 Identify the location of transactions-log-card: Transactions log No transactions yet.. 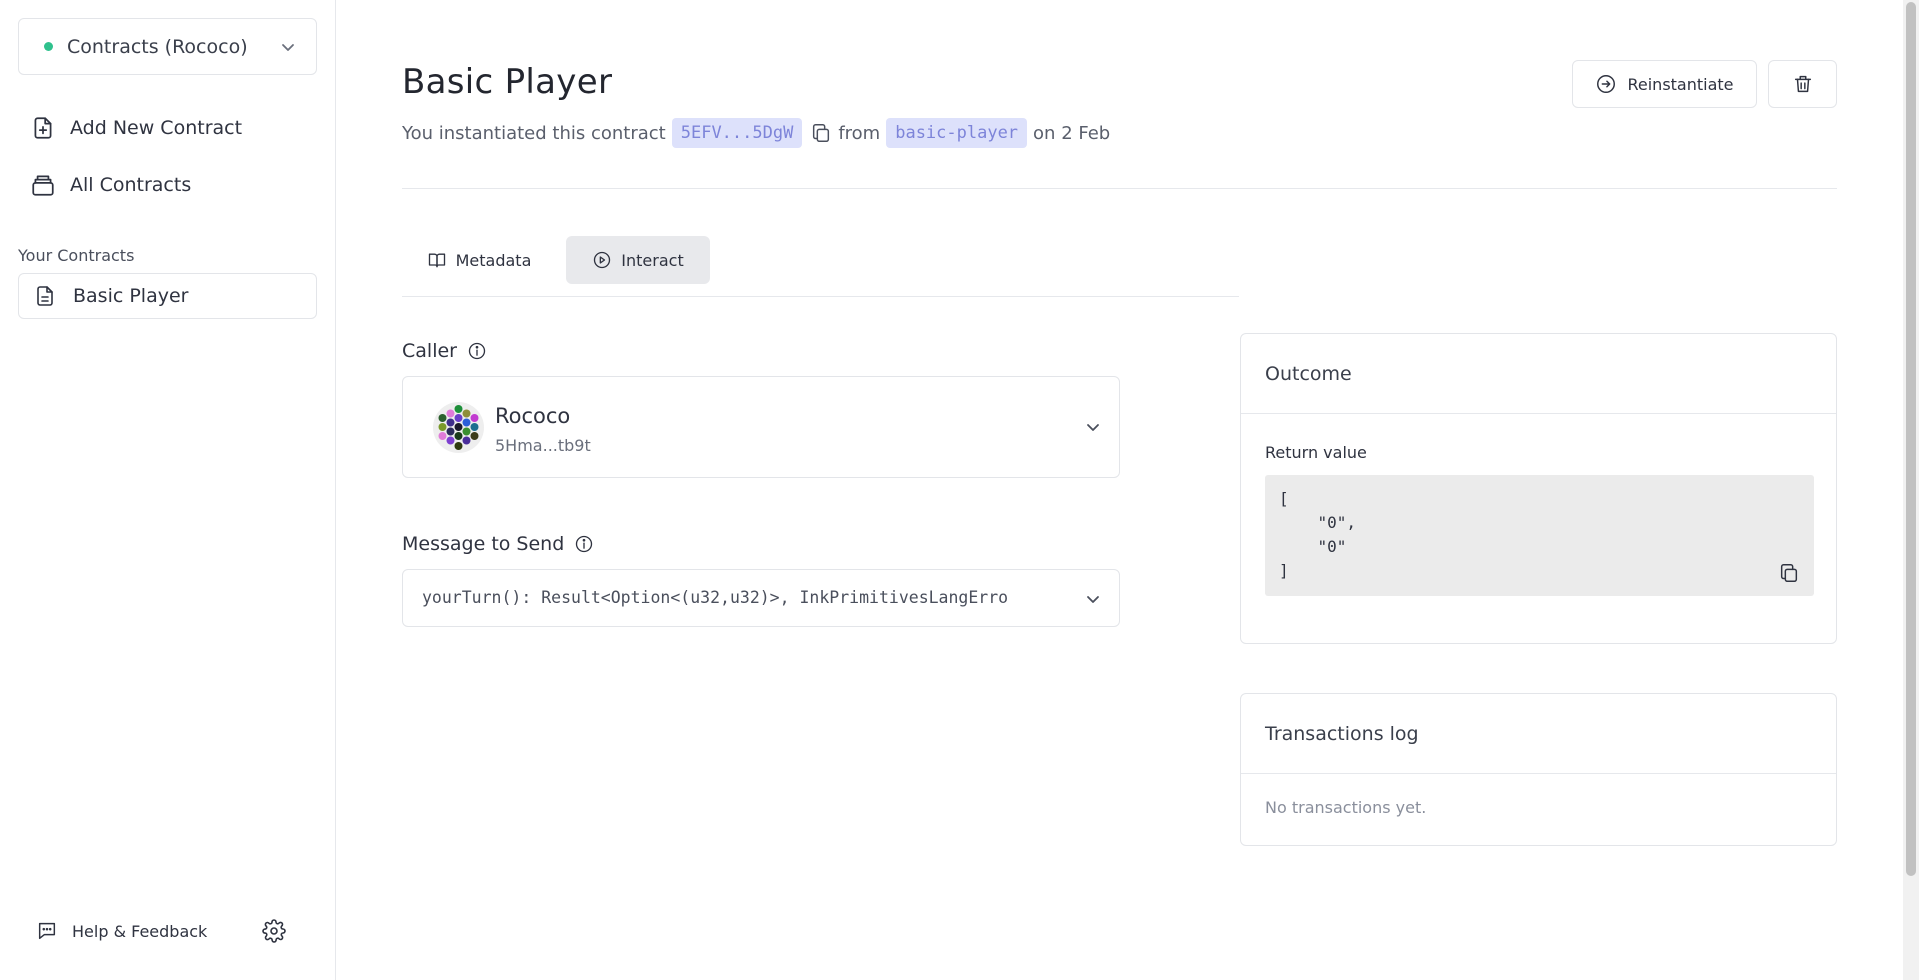
(1538, 769).